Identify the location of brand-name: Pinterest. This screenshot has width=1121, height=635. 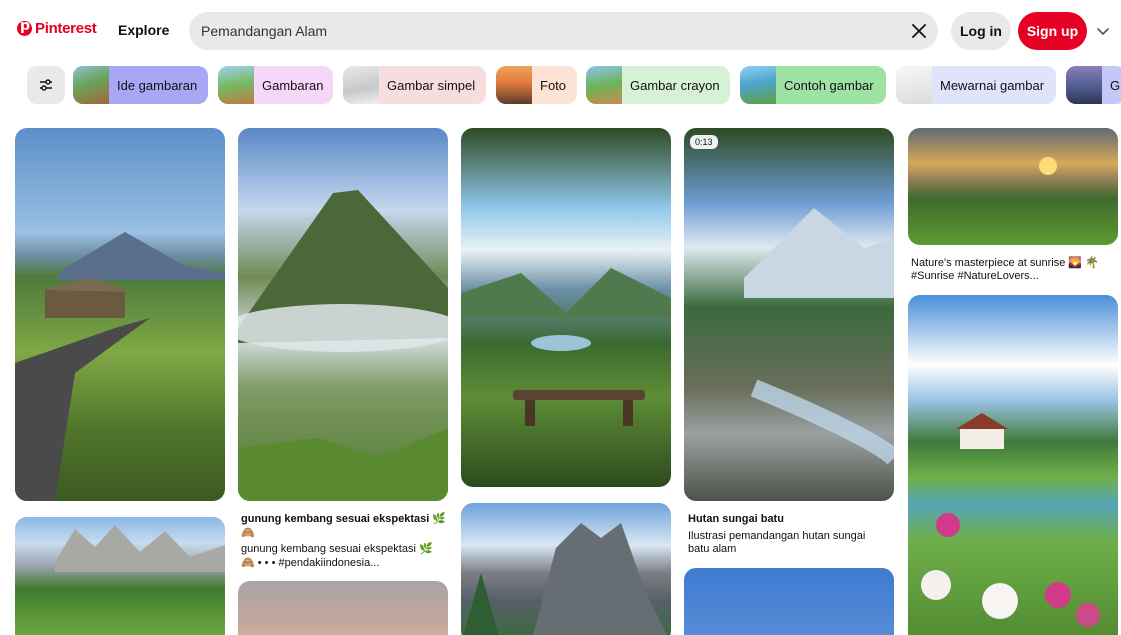
(66, 28).